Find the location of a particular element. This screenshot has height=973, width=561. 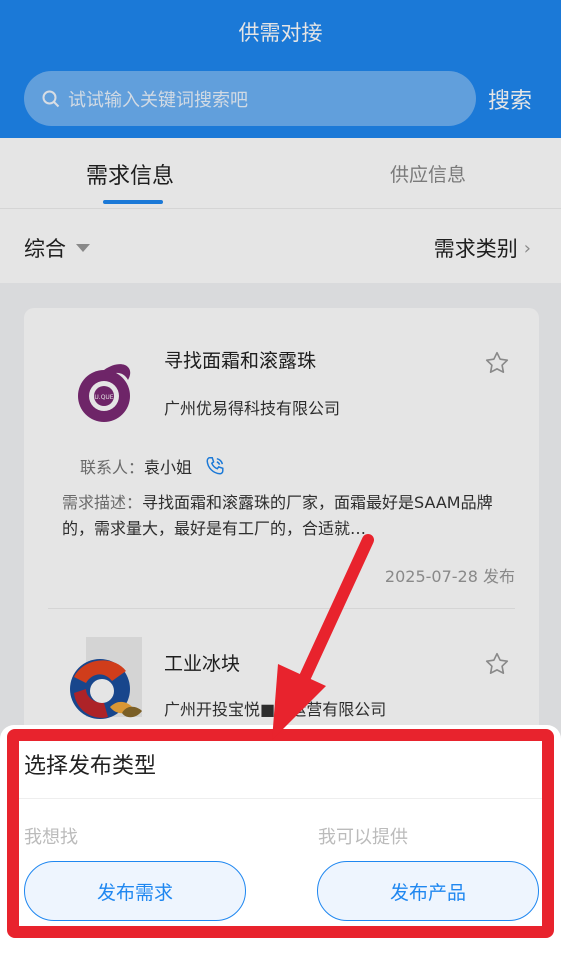

can-provide-label: 我可以提供 is located at coordinates (363, 837).